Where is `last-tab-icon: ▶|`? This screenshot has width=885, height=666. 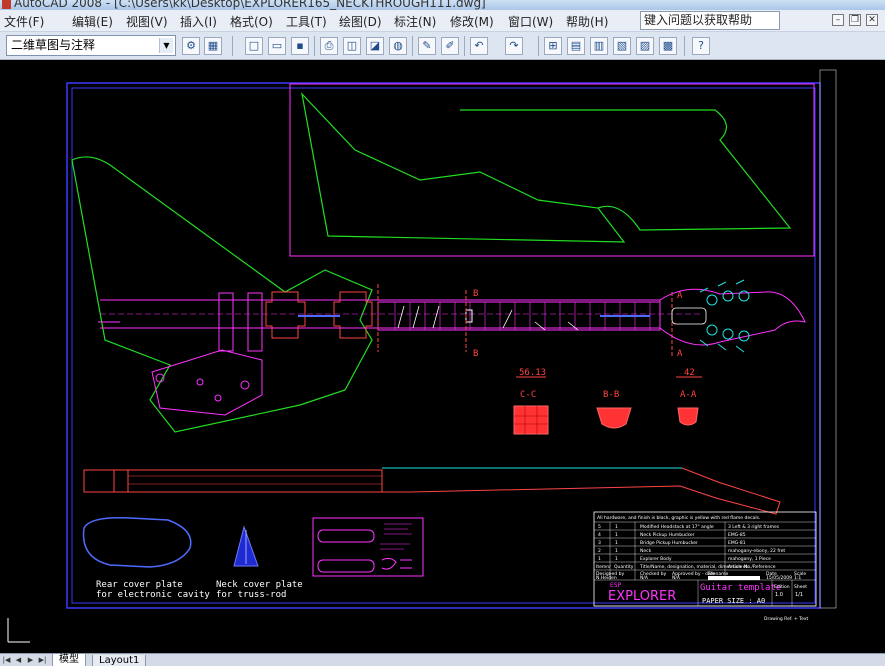 last-tab-icon: ▶| is located at coordinates (42, 660).